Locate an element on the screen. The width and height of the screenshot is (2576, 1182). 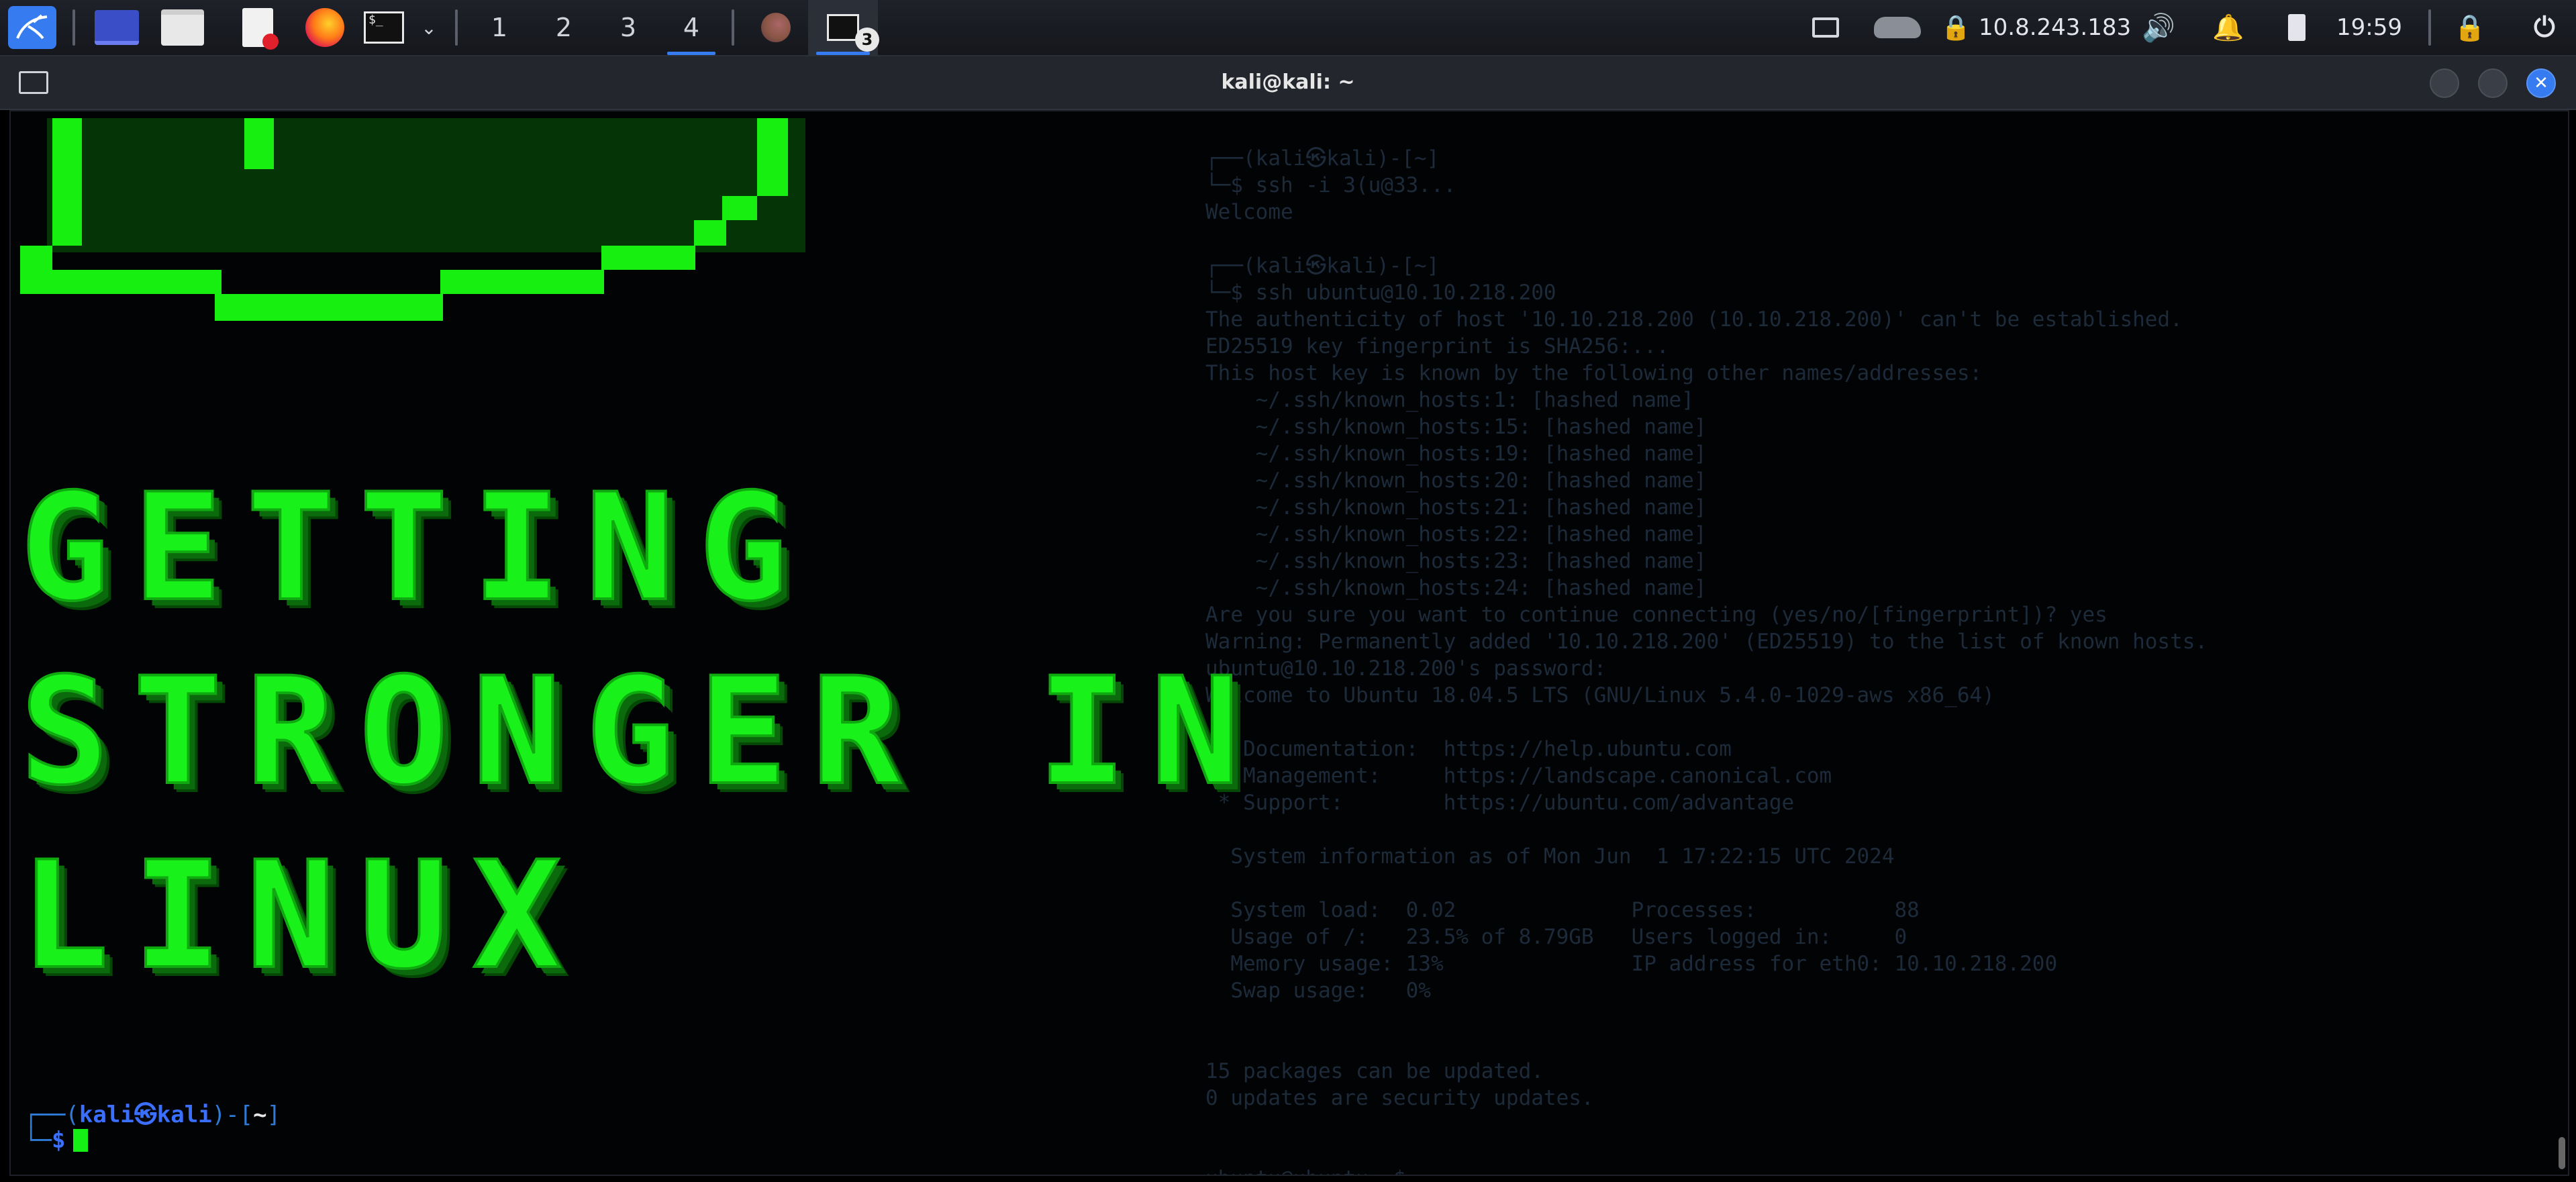
firefox-task-button is located at coordinates (776, 27).